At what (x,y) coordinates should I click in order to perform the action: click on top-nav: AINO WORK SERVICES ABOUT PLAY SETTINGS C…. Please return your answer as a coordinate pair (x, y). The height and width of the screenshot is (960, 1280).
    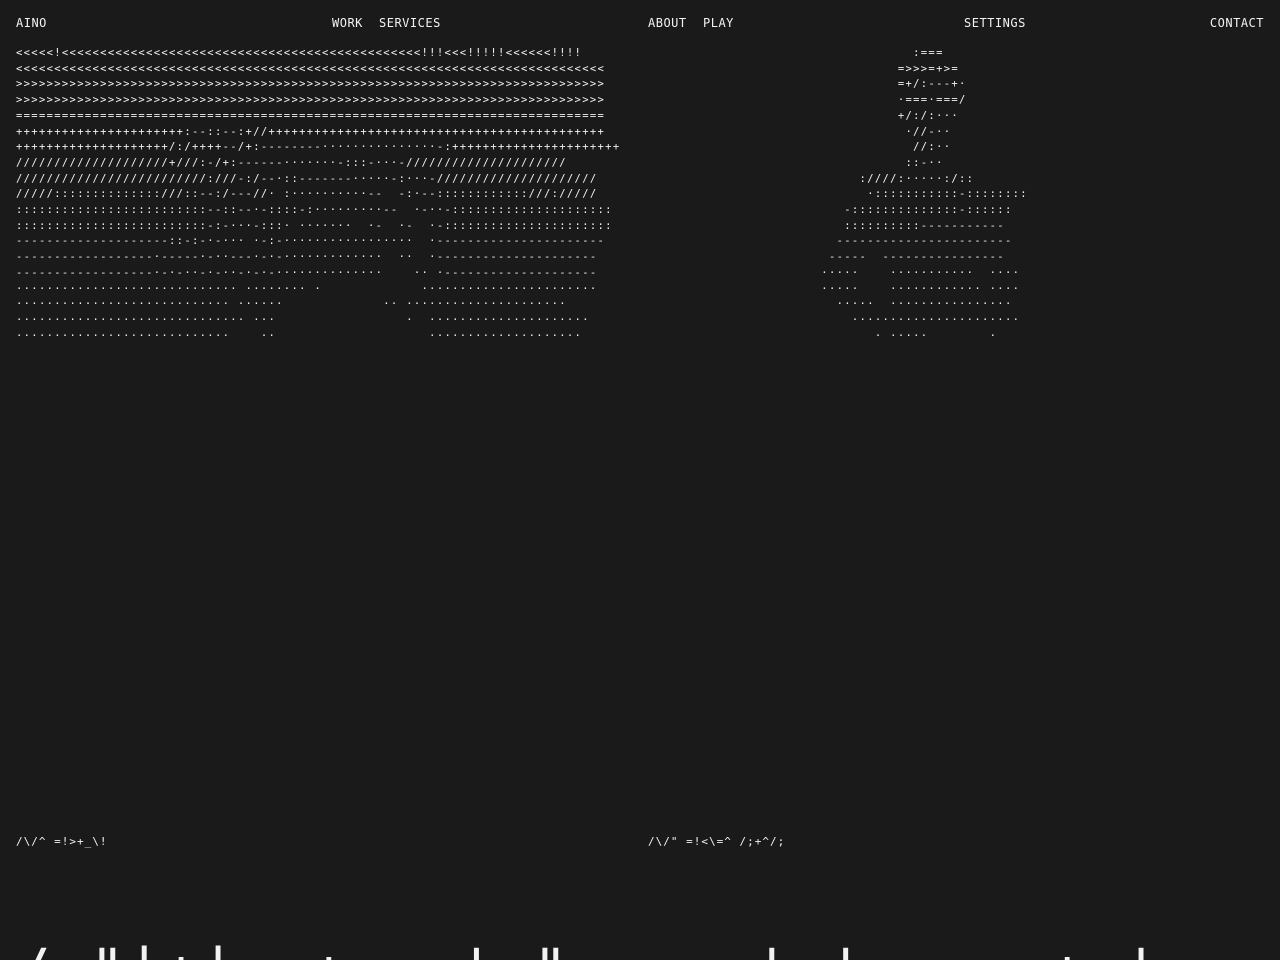
    Looking at the image, I should click on (640, 23).